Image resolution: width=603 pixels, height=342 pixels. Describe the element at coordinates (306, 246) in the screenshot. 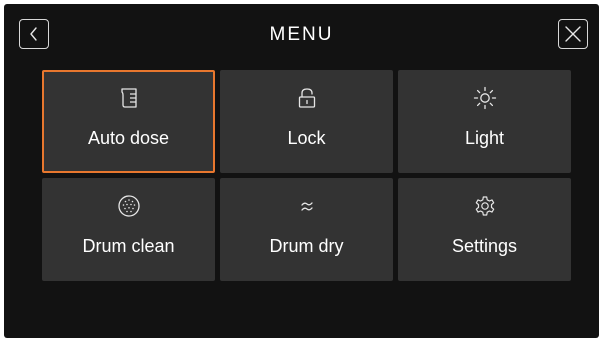

I see `tile-label: Drum dry` at that location.